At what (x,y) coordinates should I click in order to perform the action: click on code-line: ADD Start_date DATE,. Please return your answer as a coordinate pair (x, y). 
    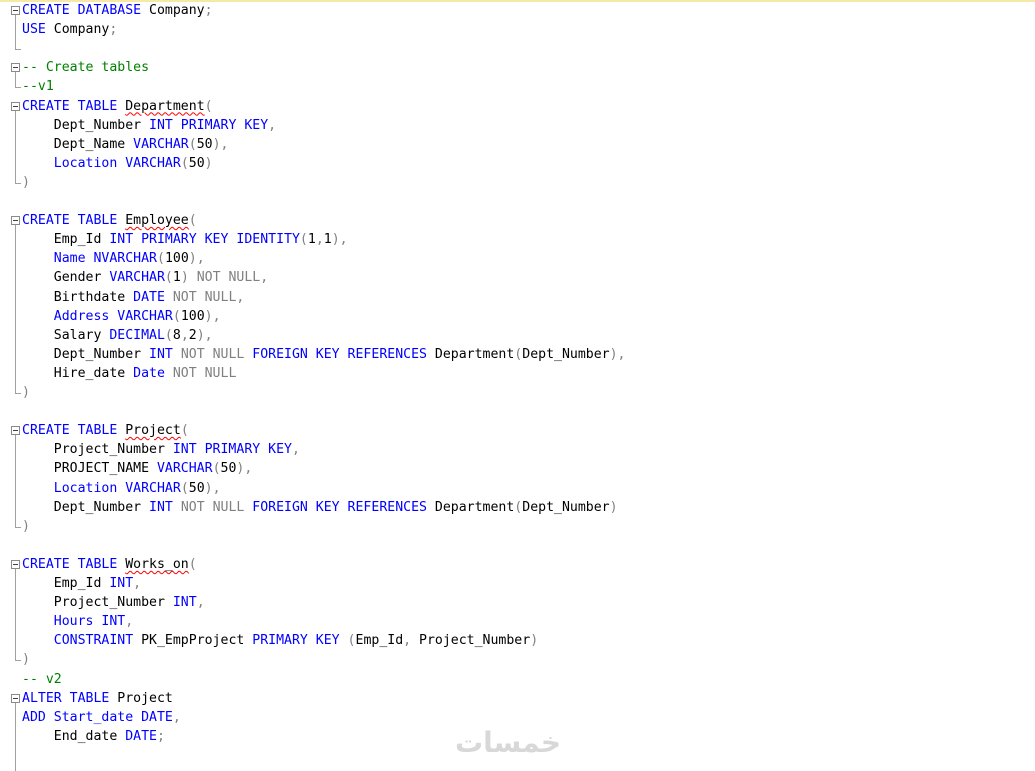
    Looking at the image, I should click on (101, 717).